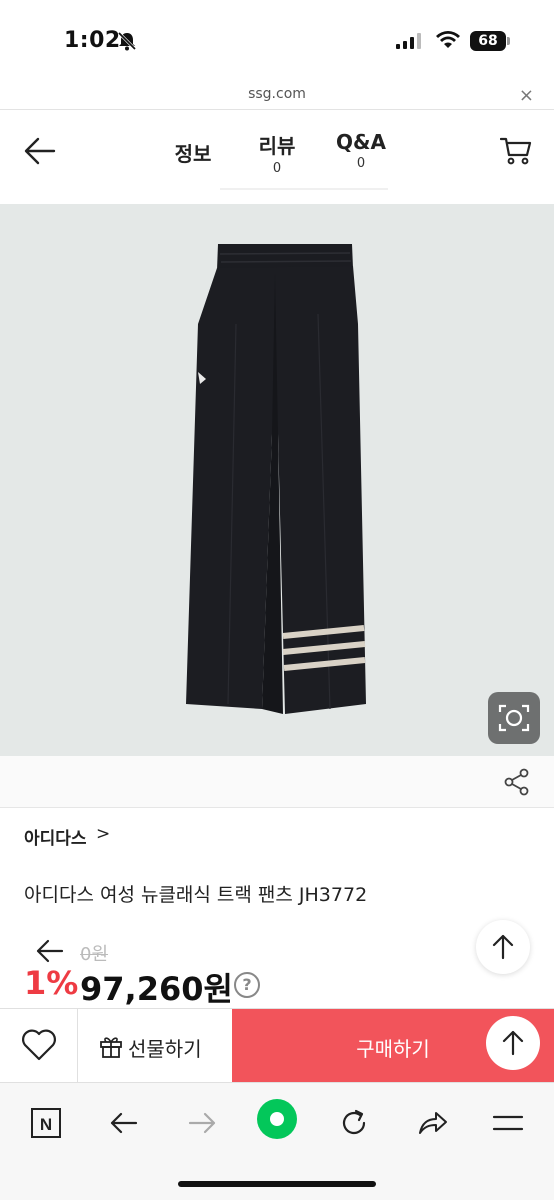 Image resolution: width=554 pixels, height=1200 pixels. I want to click on green-dot-icon, so click(277, 1119).